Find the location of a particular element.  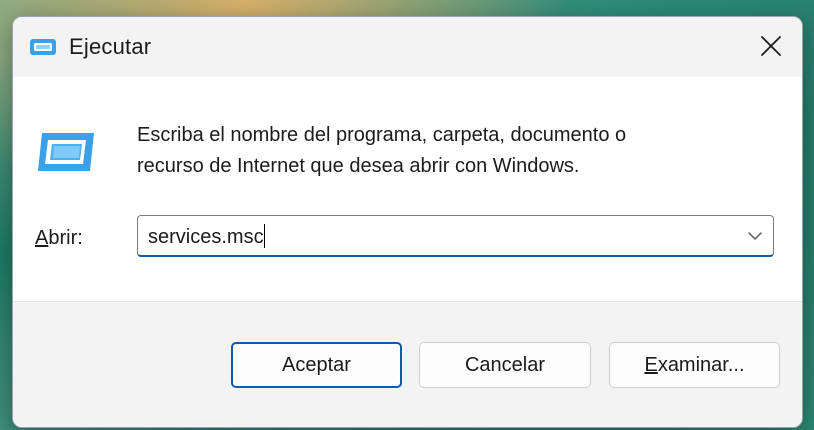

open-label-text: brir: is located at coordinates (65, 238).